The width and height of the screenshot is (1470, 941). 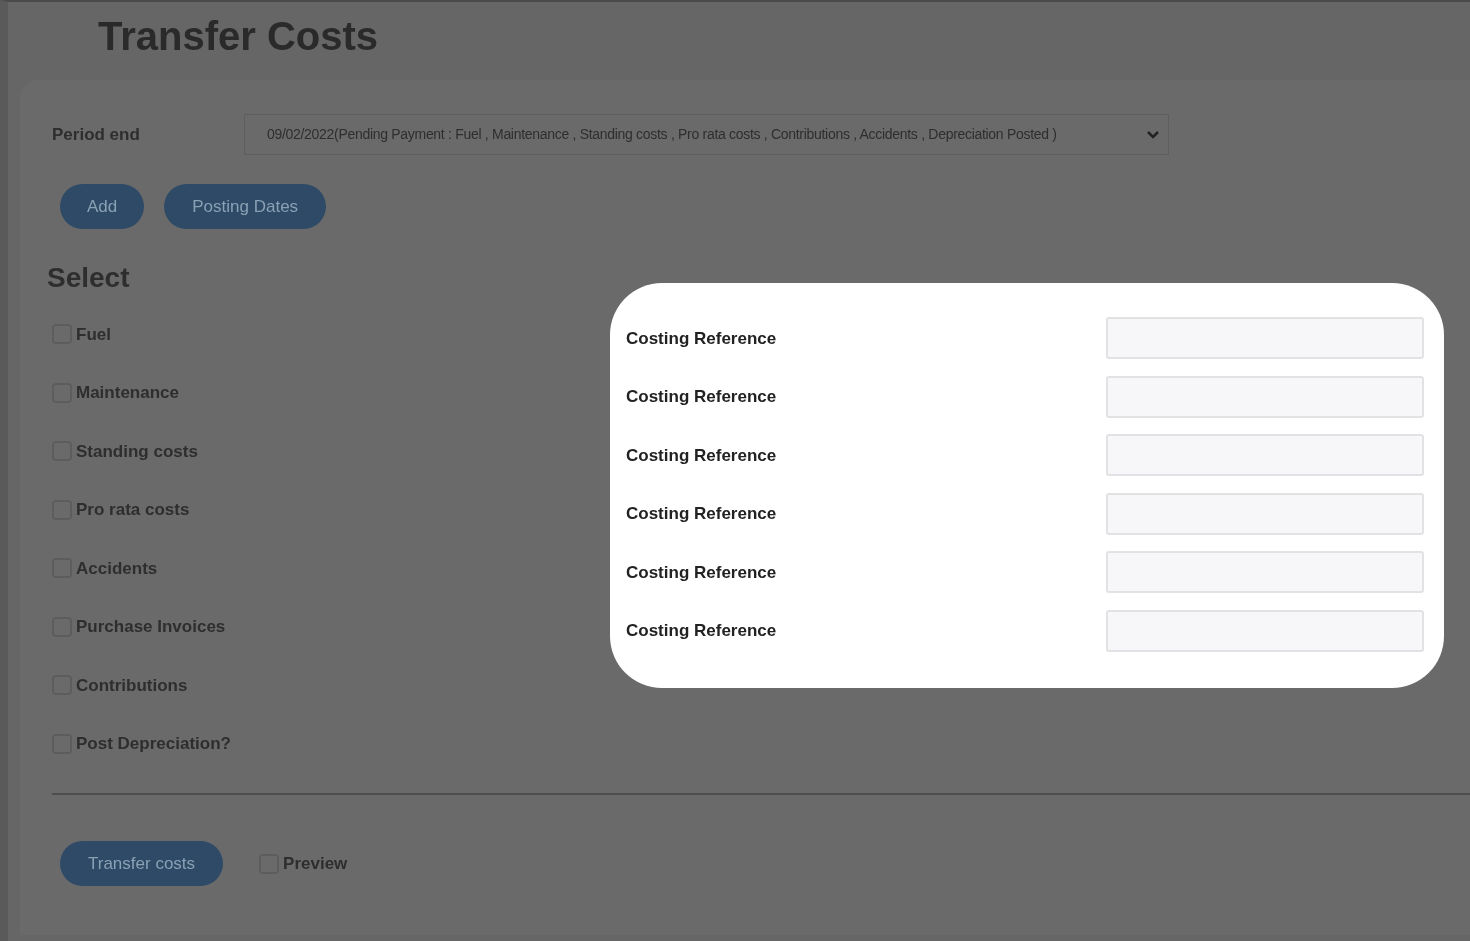 I want to click on checkbox-label: Purchase Invoices, so click(x=151, y=627).